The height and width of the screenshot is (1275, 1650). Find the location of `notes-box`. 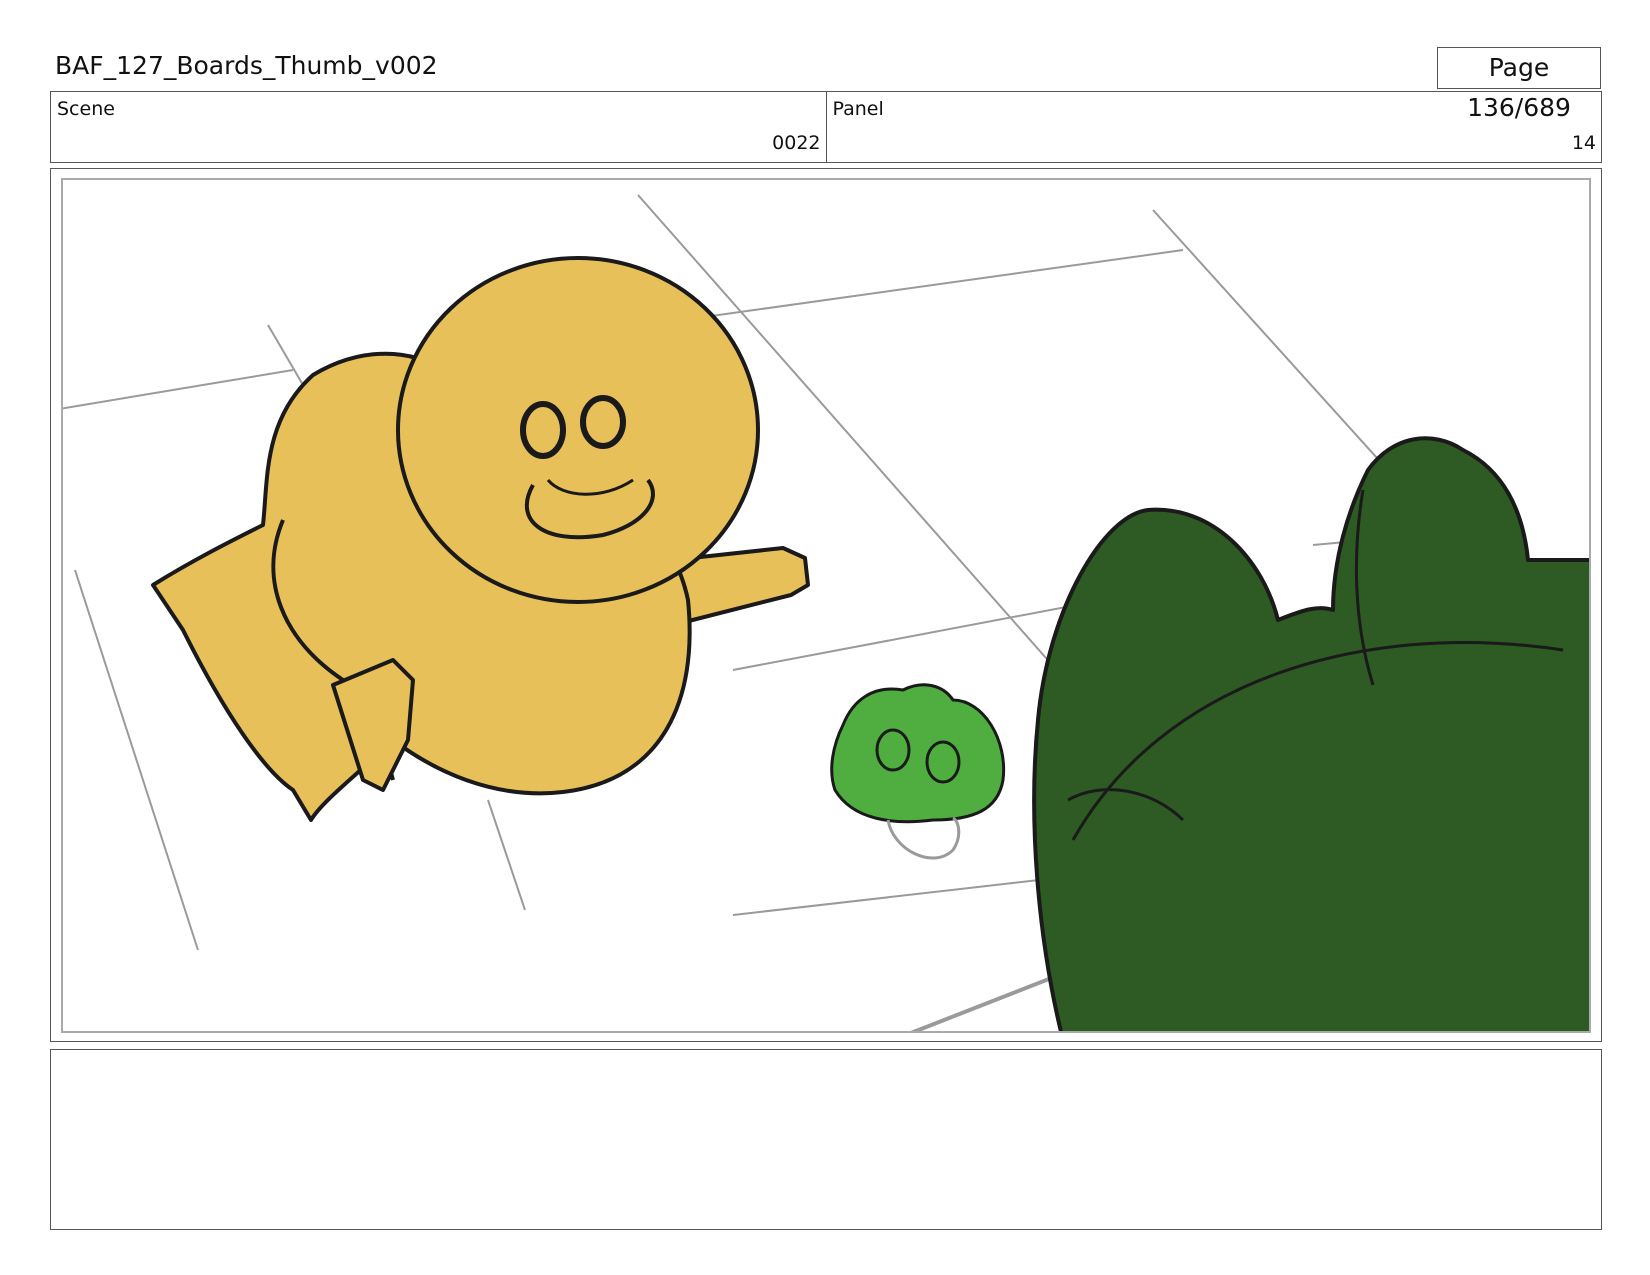

notes-box is located at coordinates (826, 1139).